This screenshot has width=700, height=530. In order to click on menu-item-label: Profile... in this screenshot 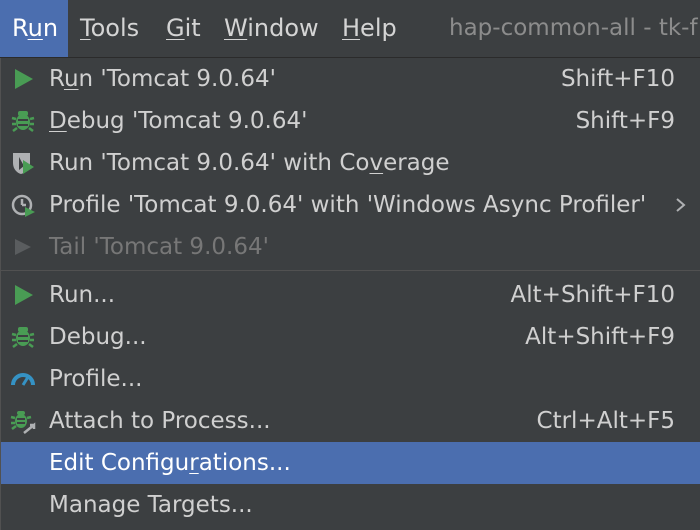, I will do `click(96, 379)`.